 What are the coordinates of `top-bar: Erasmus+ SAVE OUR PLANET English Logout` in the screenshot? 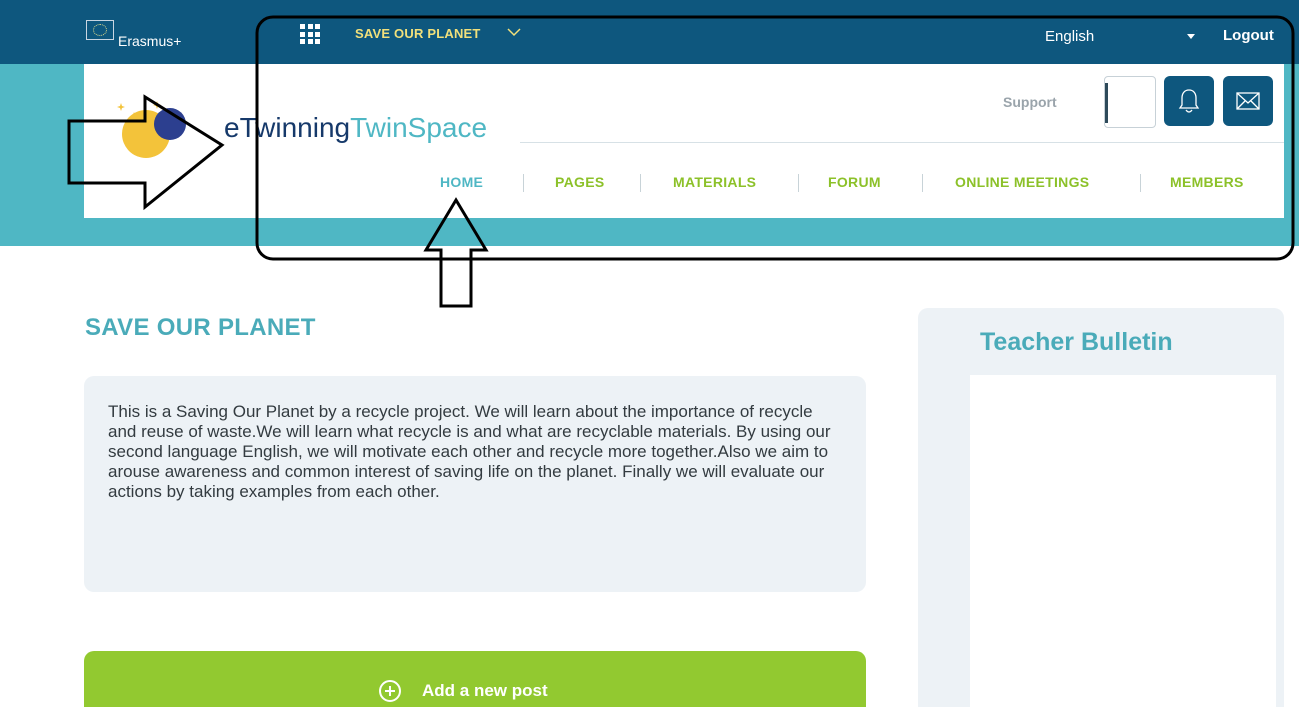 It's located at (649, 32).